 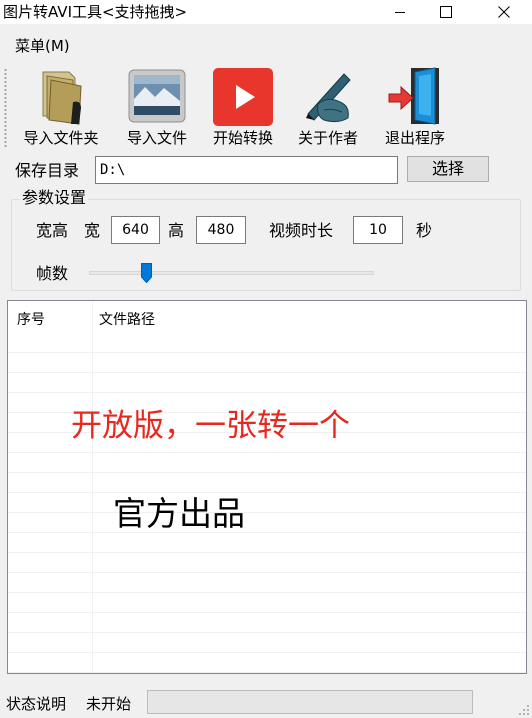 I want to click on maximize-button, so click(x=446, y=12).